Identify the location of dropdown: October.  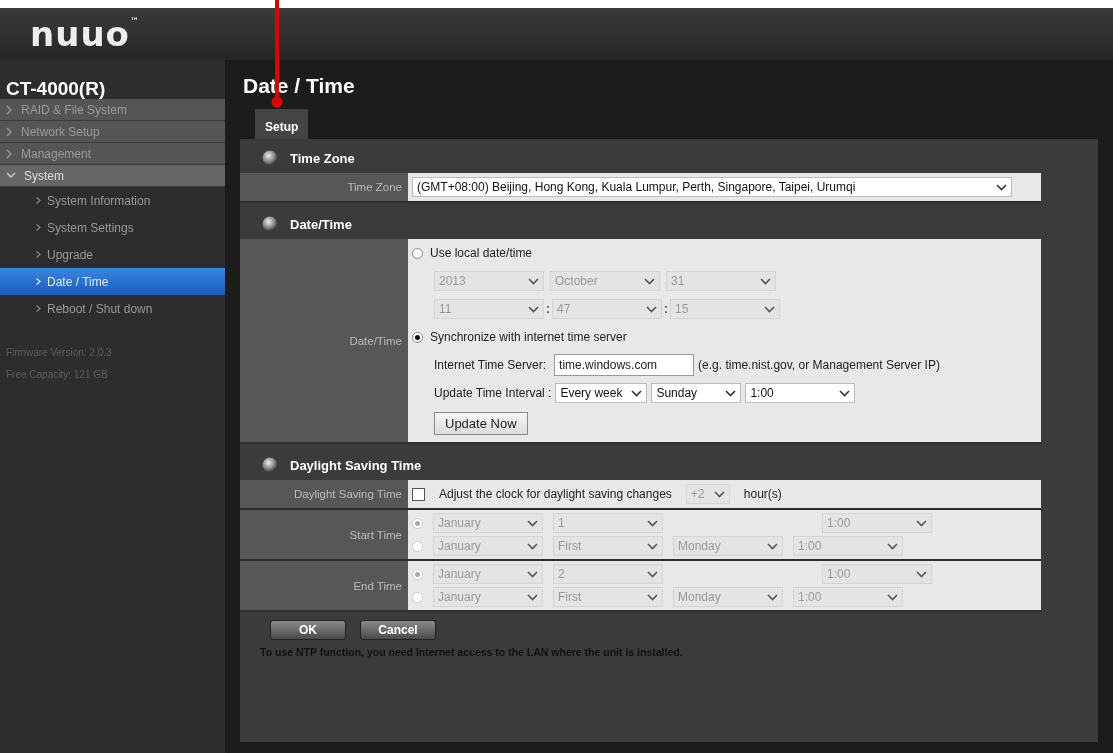
(605, 281).